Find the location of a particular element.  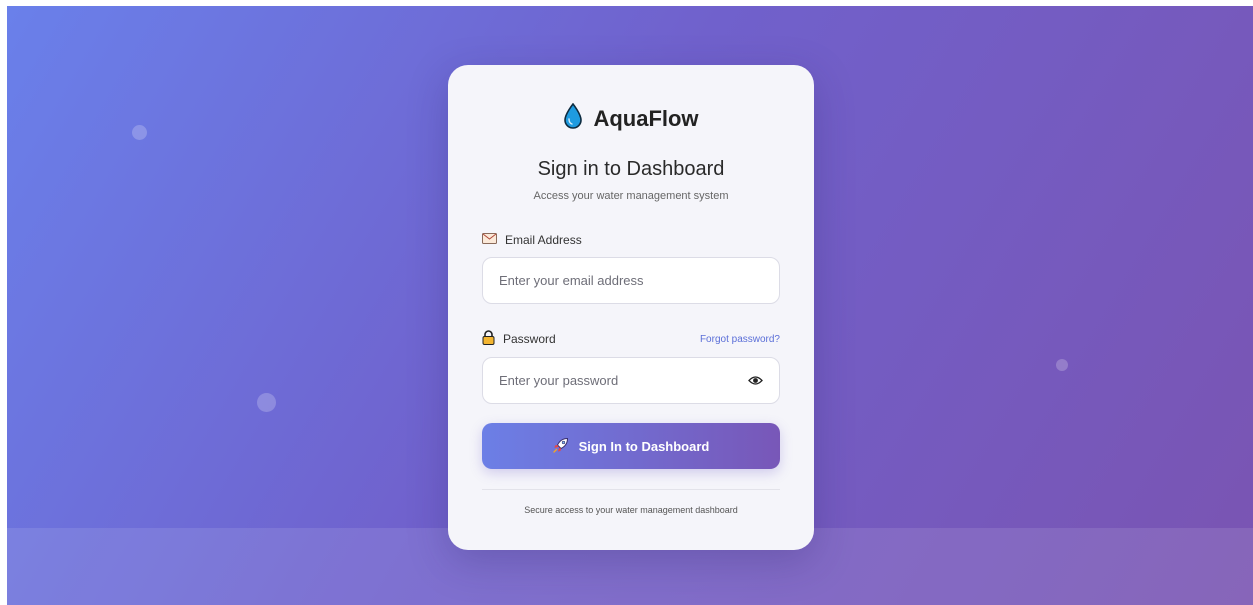

brand-header: AquaFlow is located at coordinates (631, 118).